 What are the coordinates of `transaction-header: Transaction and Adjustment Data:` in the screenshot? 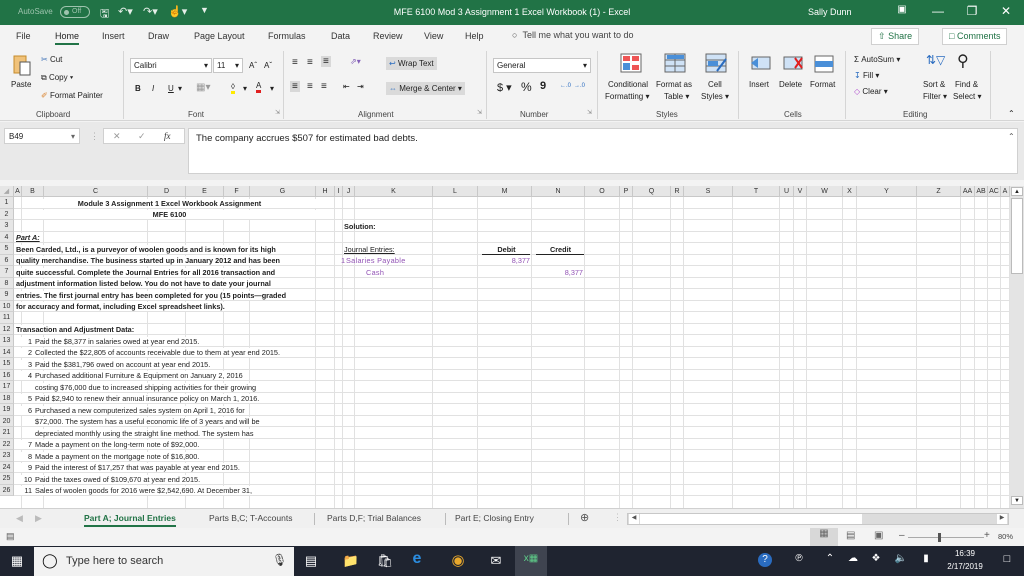 It's located at (75, 329).